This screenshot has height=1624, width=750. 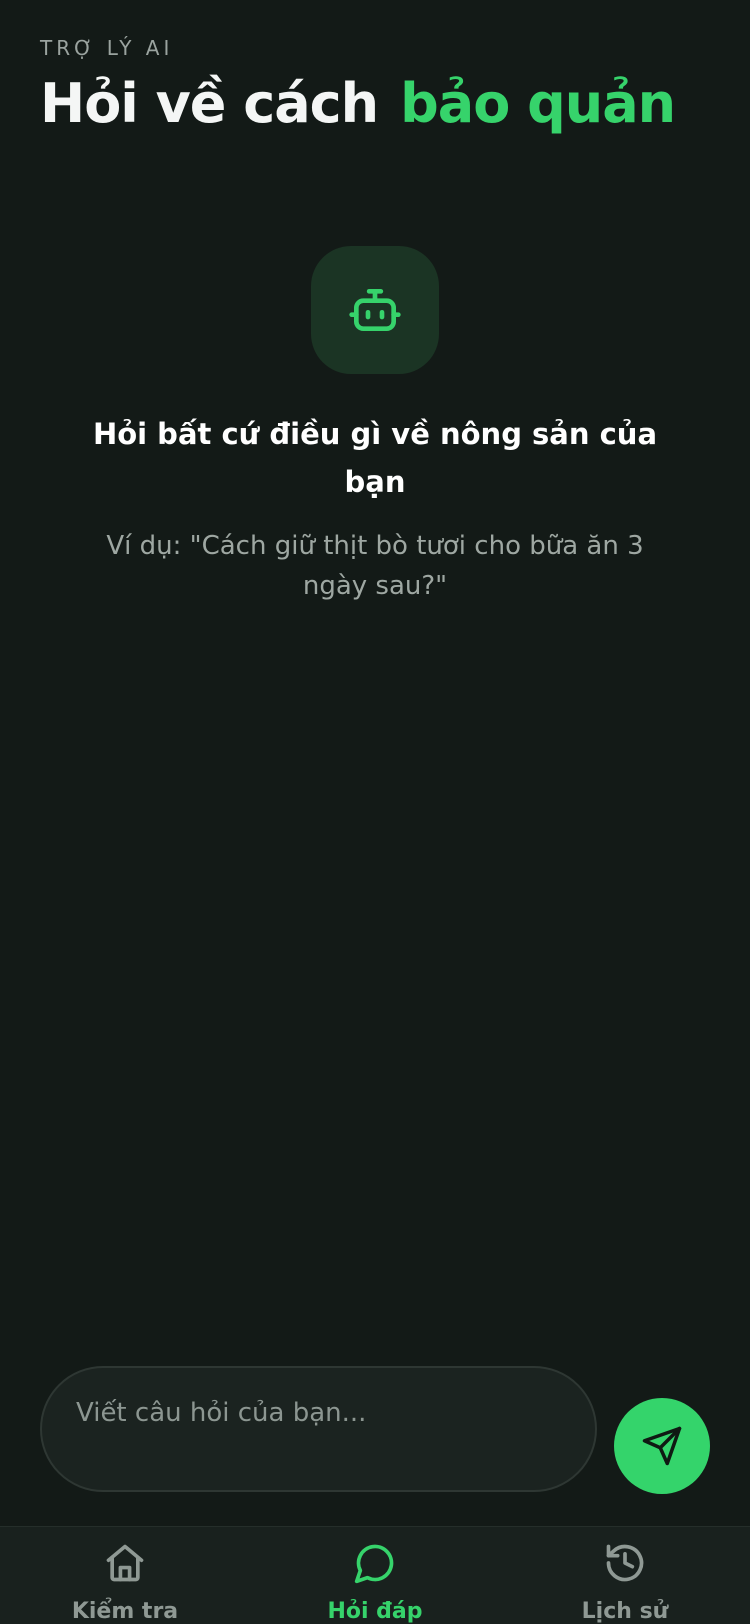 I want to click on send-button, so click(x=662, y=1446).